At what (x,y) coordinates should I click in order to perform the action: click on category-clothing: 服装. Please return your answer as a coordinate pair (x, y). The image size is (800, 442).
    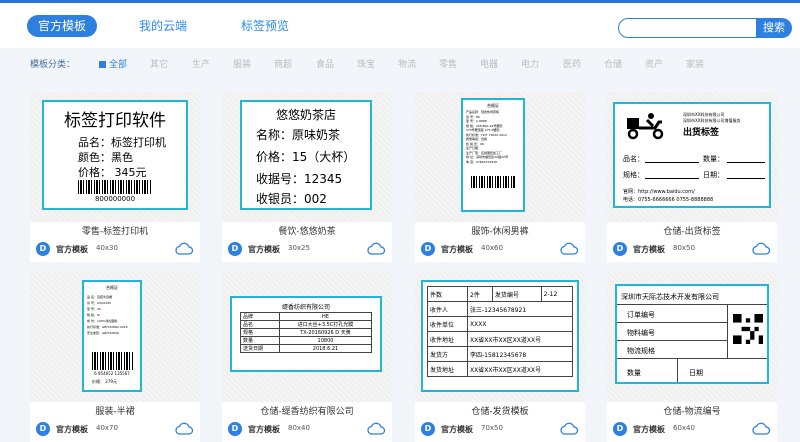
    Looking at the image, I should click on (242, 63).